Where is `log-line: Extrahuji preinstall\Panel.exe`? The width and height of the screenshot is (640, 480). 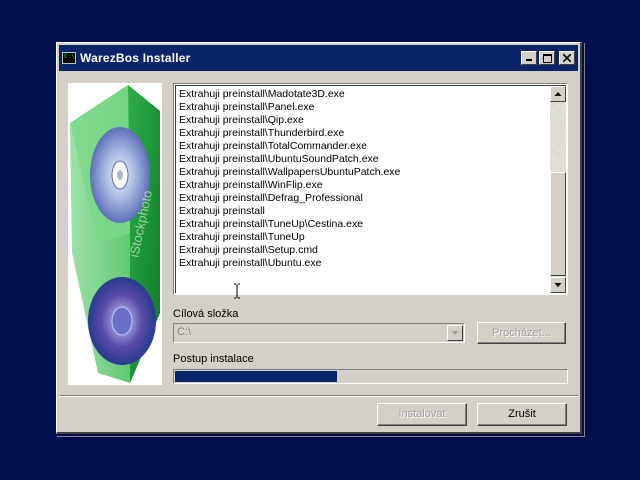
log-line: Extrahuji preinstall\Panel.exe is located at coordinates (247, 107).